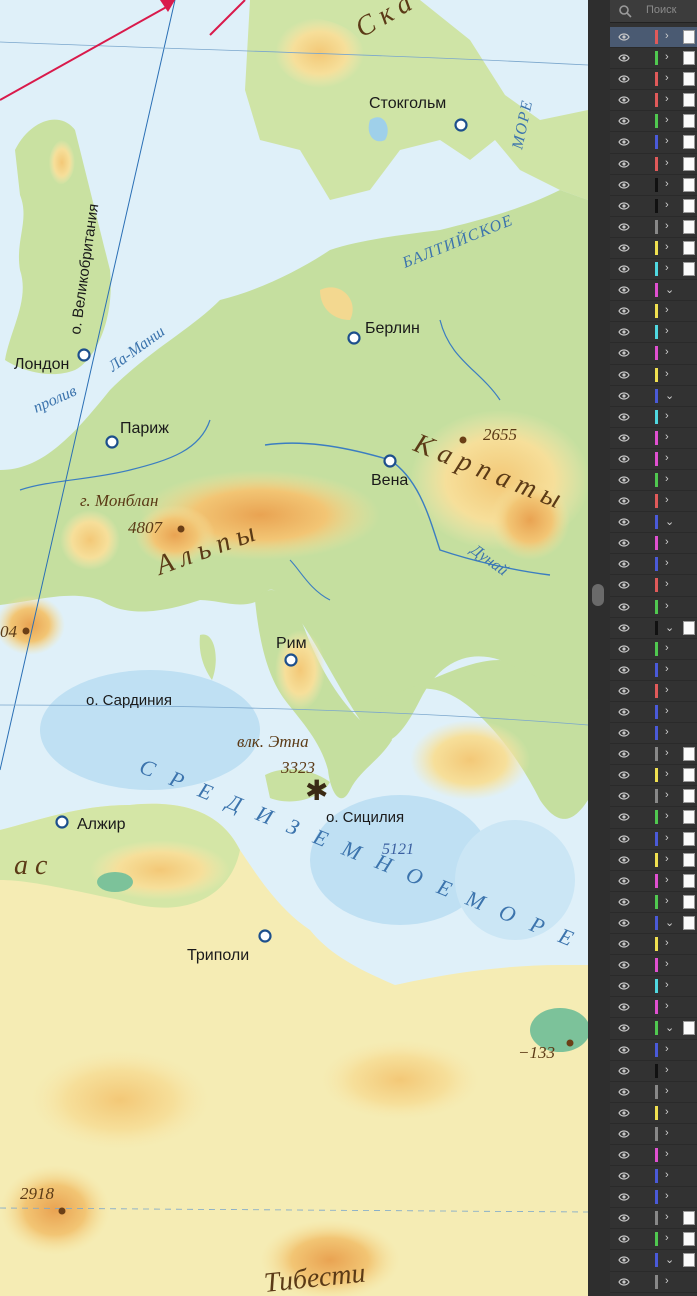 The image size is (697, 1296). What do you see at coordinates (265, 936) in the screenshot?
I see `marker-tripoli` at bounding box center [265, 936].